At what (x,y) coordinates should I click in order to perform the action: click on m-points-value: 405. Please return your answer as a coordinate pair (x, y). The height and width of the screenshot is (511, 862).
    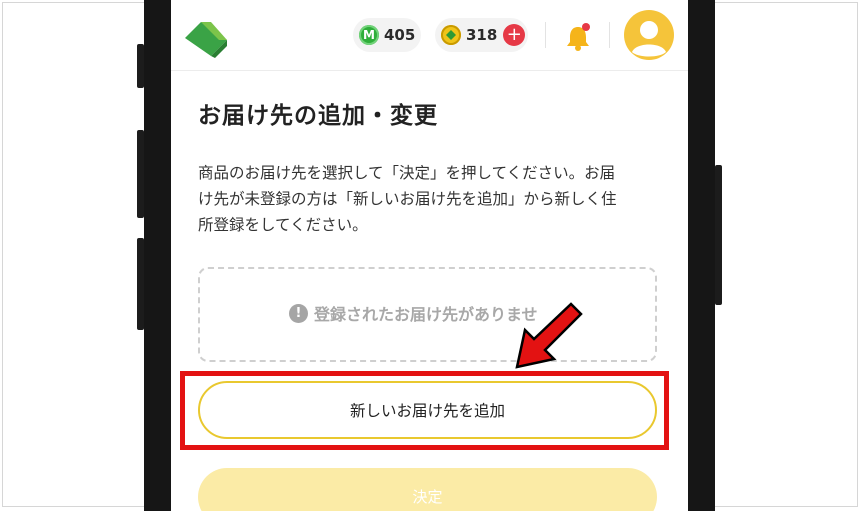
    Looking at the image, I should click on (400, 35).